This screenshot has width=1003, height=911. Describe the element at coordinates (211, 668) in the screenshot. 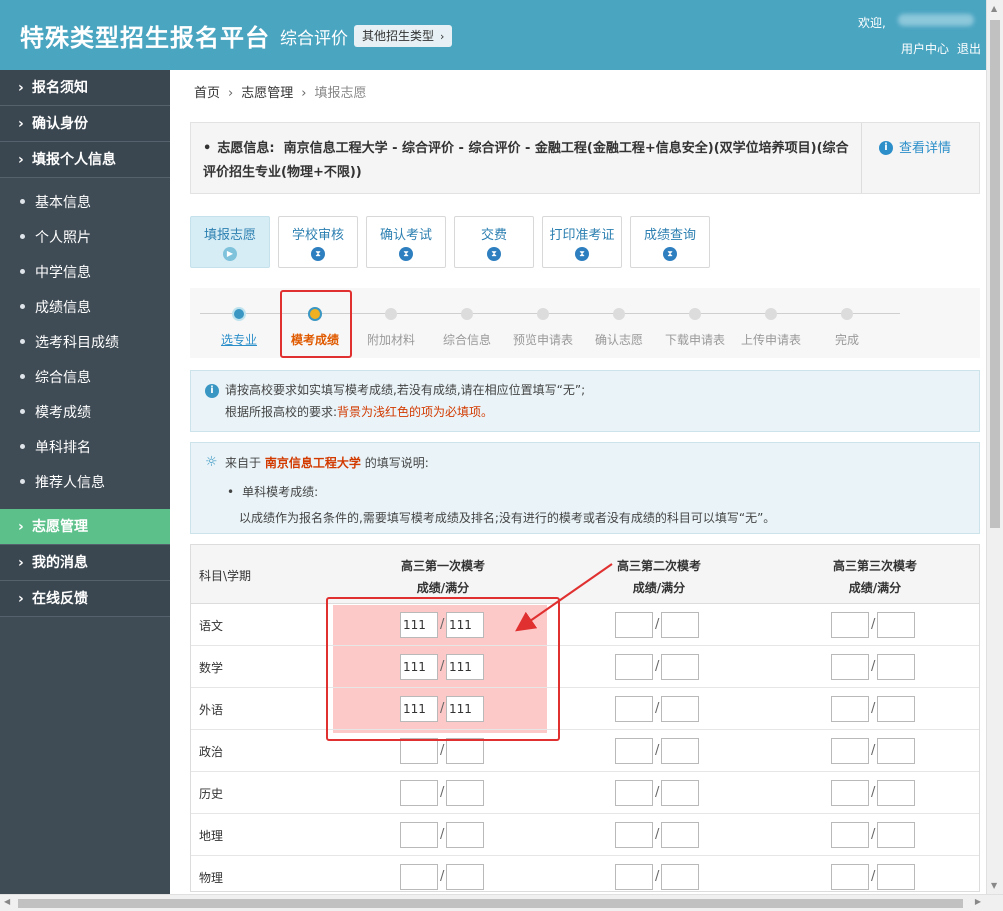

I see `subject-label: 数学` at that location.